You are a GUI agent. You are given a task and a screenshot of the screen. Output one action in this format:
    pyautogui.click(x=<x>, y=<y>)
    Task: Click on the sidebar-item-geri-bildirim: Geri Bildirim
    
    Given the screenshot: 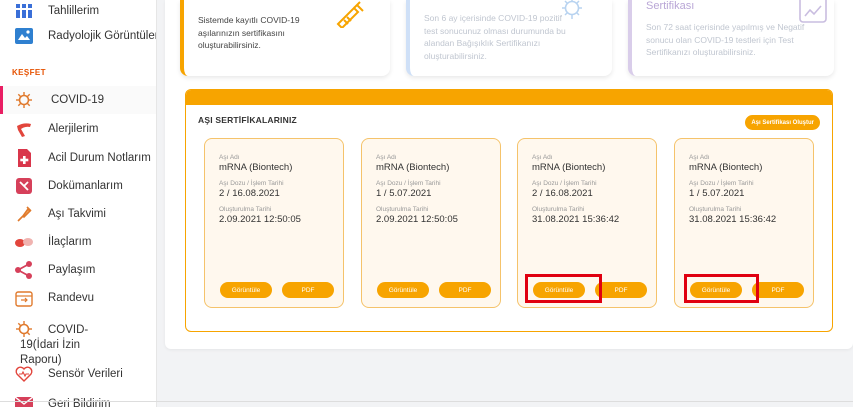 What is the action you would take?
    pyautogui.click(x=78, y=398)
    